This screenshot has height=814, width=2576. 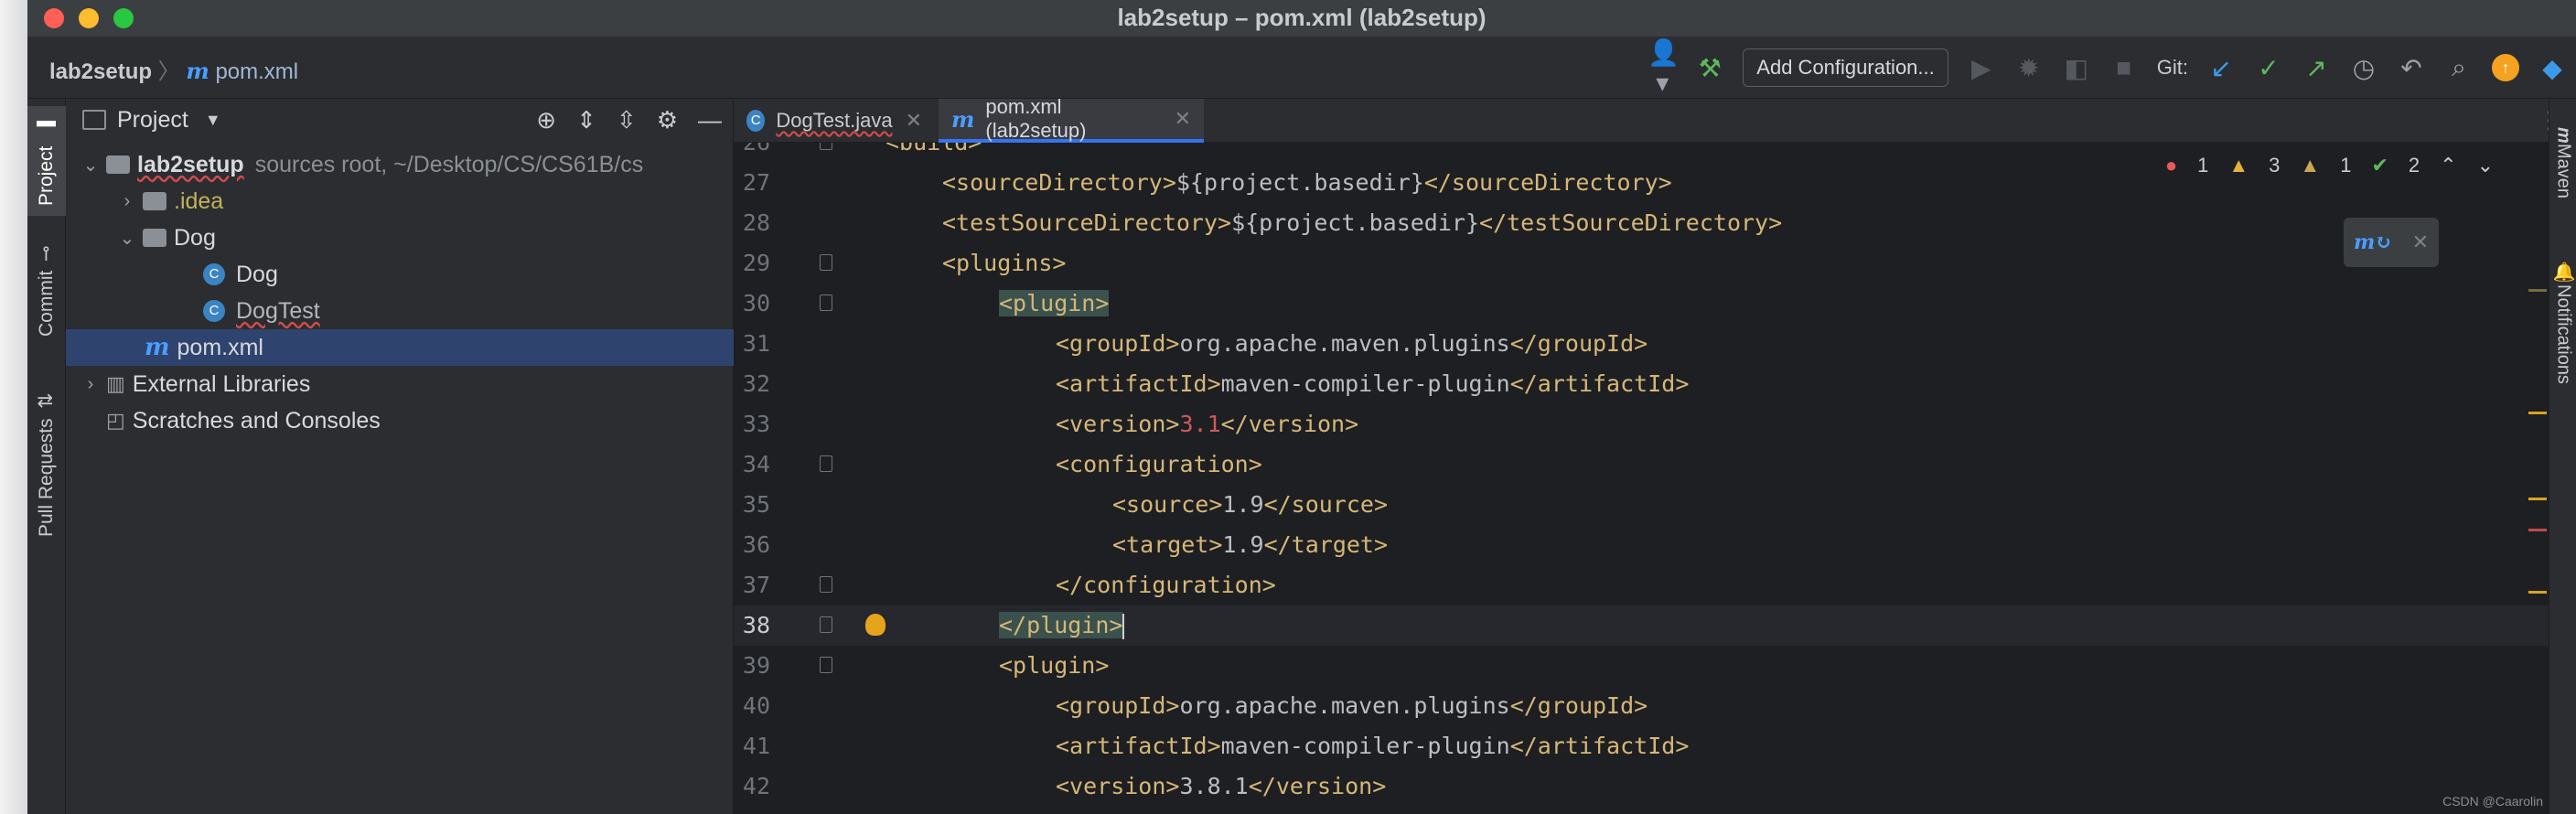 I want to click on chevron-down-icon: ▼, so click(x=213, y=120).